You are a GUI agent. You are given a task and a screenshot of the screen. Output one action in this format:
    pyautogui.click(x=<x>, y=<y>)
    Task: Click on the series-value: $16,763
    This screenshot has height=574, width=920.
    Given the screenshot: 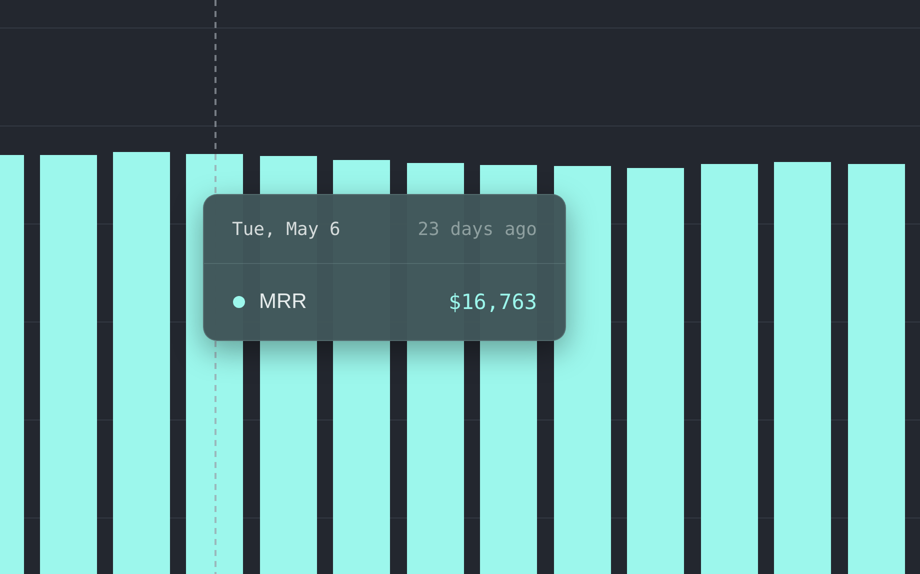 What is the action you would take?
    pyautogui.click(x=492, y=302)
    